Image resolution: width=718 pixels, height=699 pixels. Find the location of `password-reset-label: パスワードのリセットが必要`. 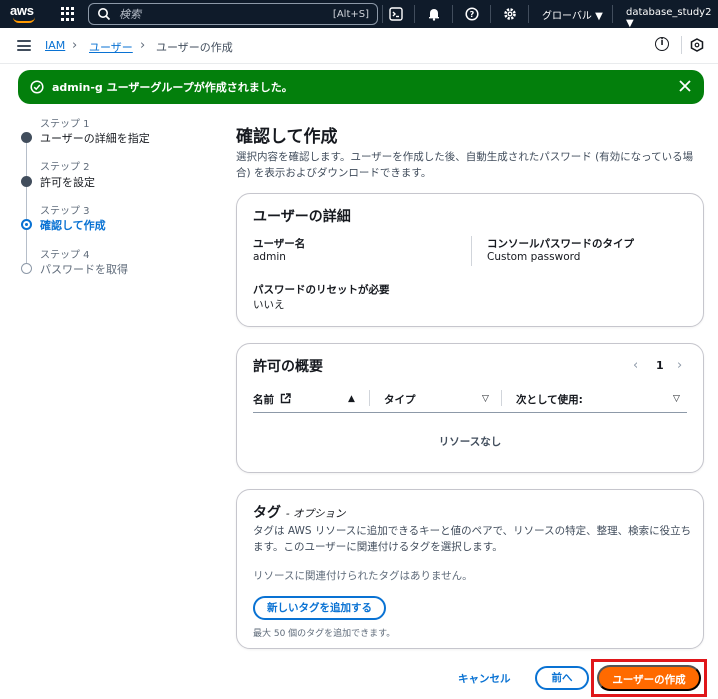

password-reset-label: パスワードのリセットが必要 is located at coordinates (321, 290).